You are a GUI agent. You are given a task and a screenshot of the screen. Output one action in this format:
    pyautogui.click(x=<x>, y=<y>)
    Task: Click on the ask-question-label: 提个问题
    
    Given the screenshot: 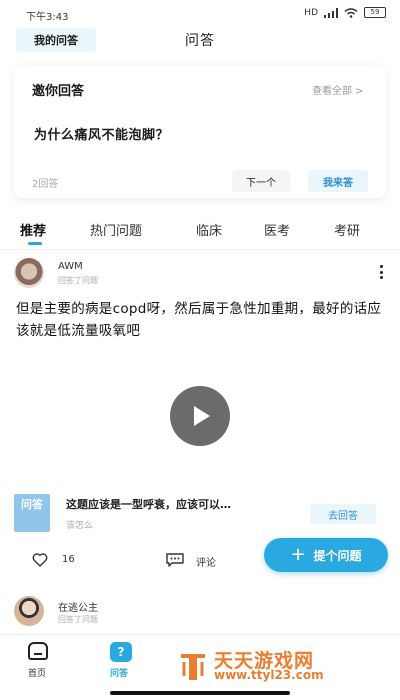 What is the action you would take?
    pyautogui.click(x=337, y=555)
    